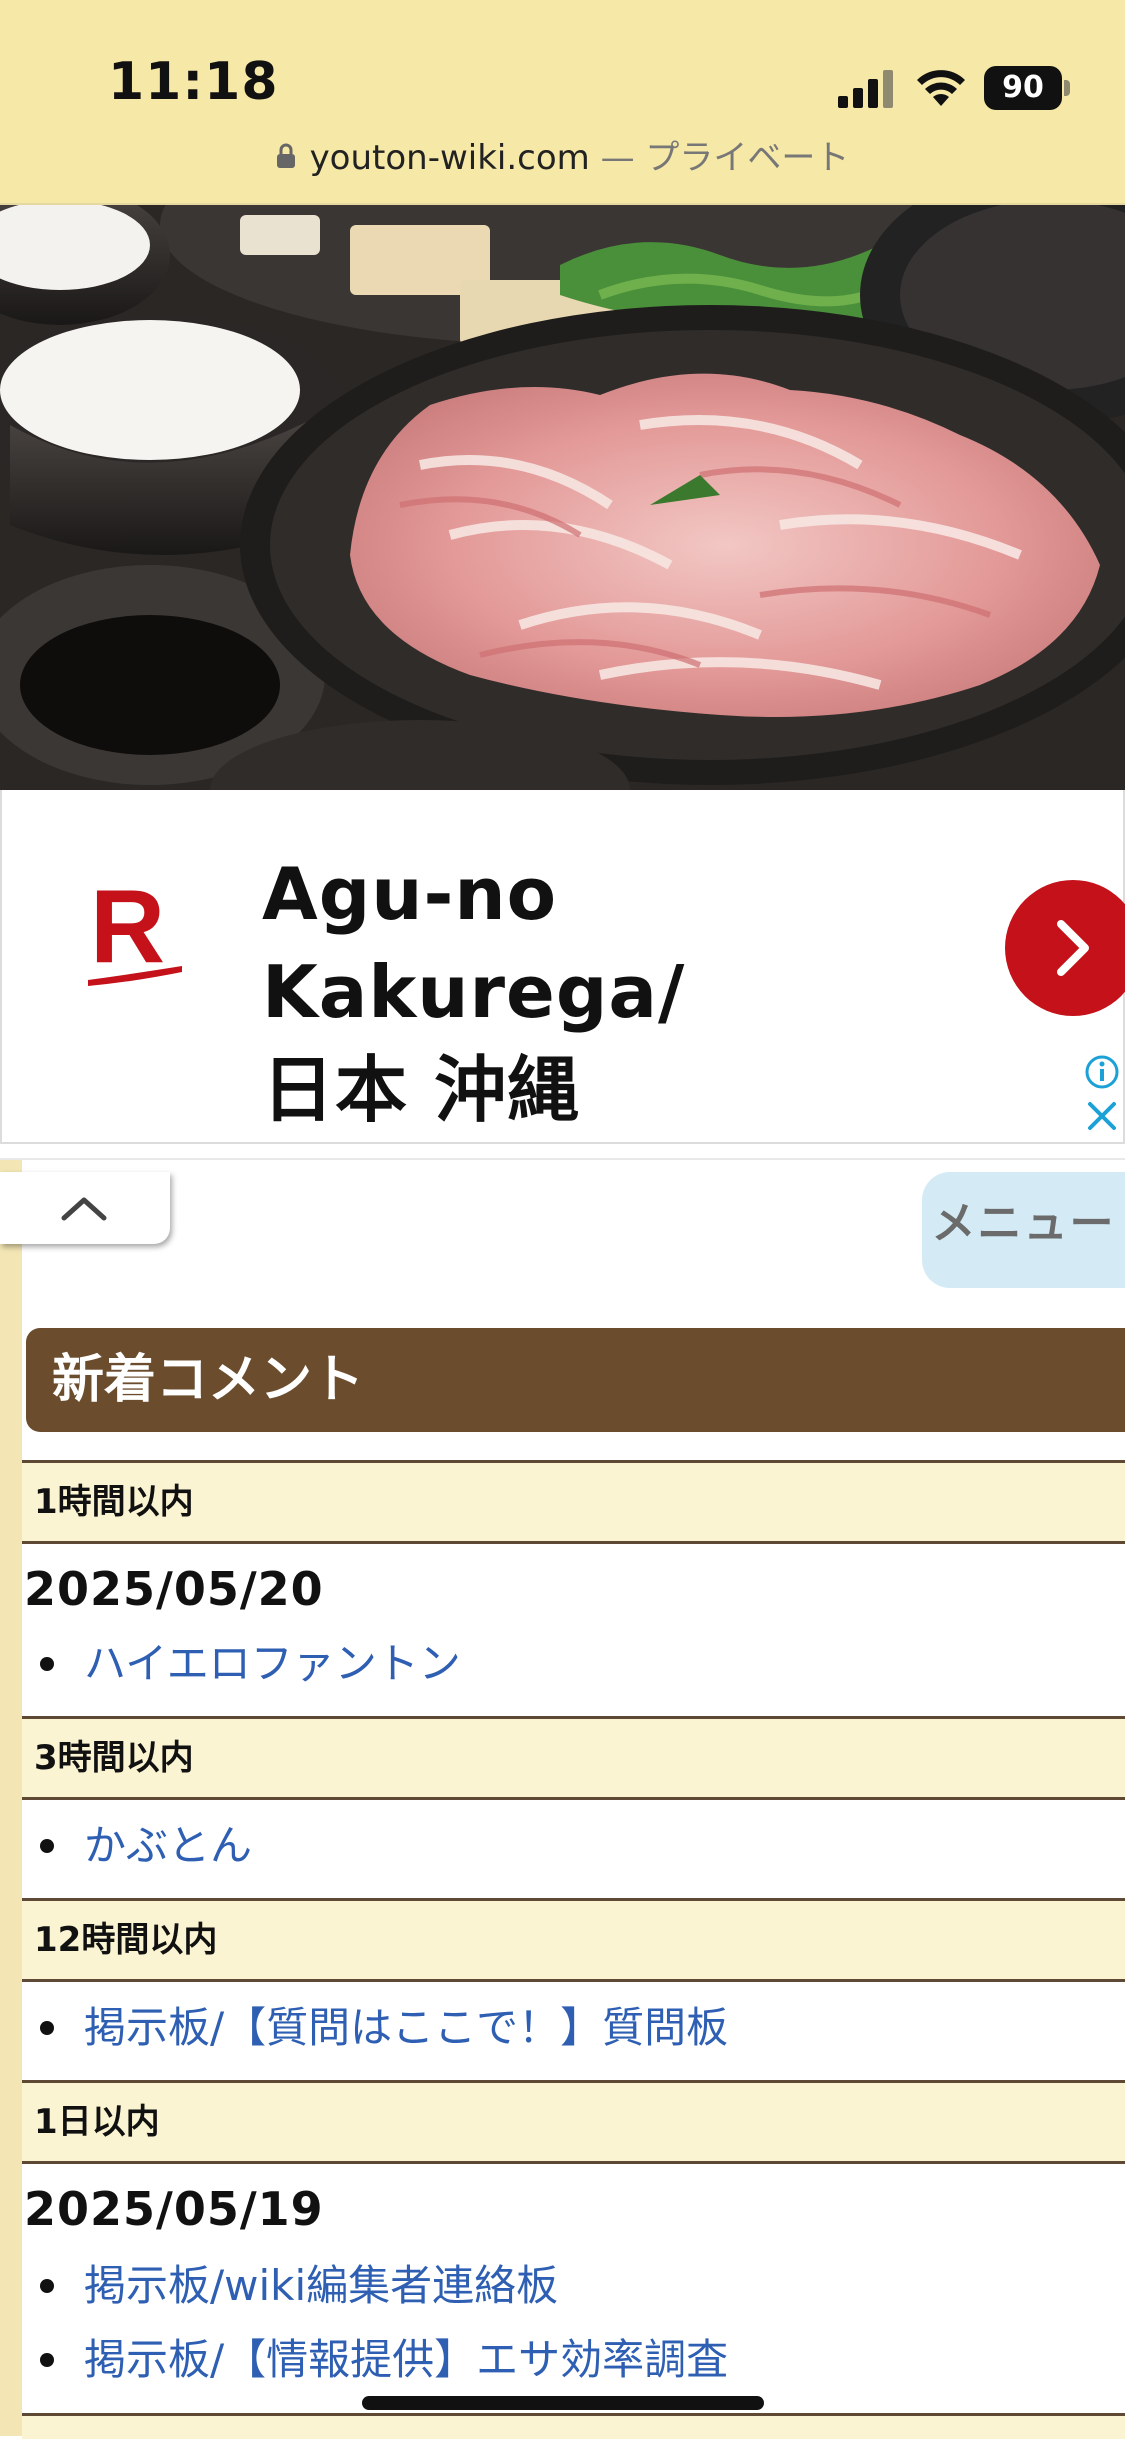 This screenshot has width=1125, height=2439. What do you see at coordinates (11, 1798) in the screenshot?
I see `left-border-stripe` at bounding box center [11, 1798].